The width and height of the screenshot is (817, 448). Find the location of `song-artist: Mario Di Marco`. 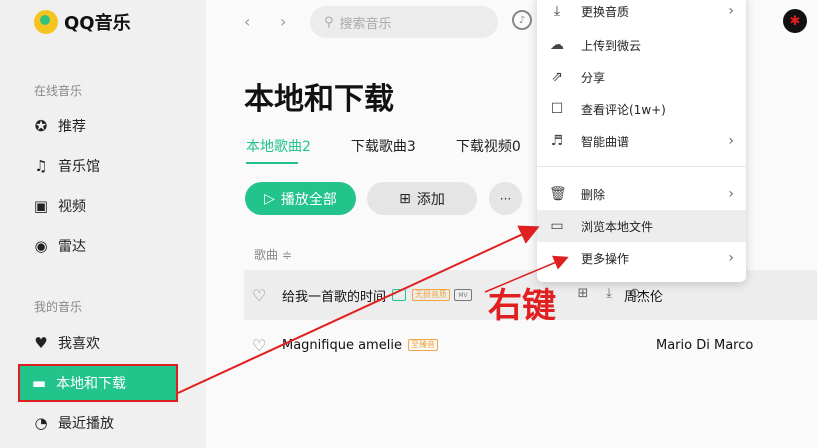

song-artist: Mario Di Marco is located at coordinates (704, 345).